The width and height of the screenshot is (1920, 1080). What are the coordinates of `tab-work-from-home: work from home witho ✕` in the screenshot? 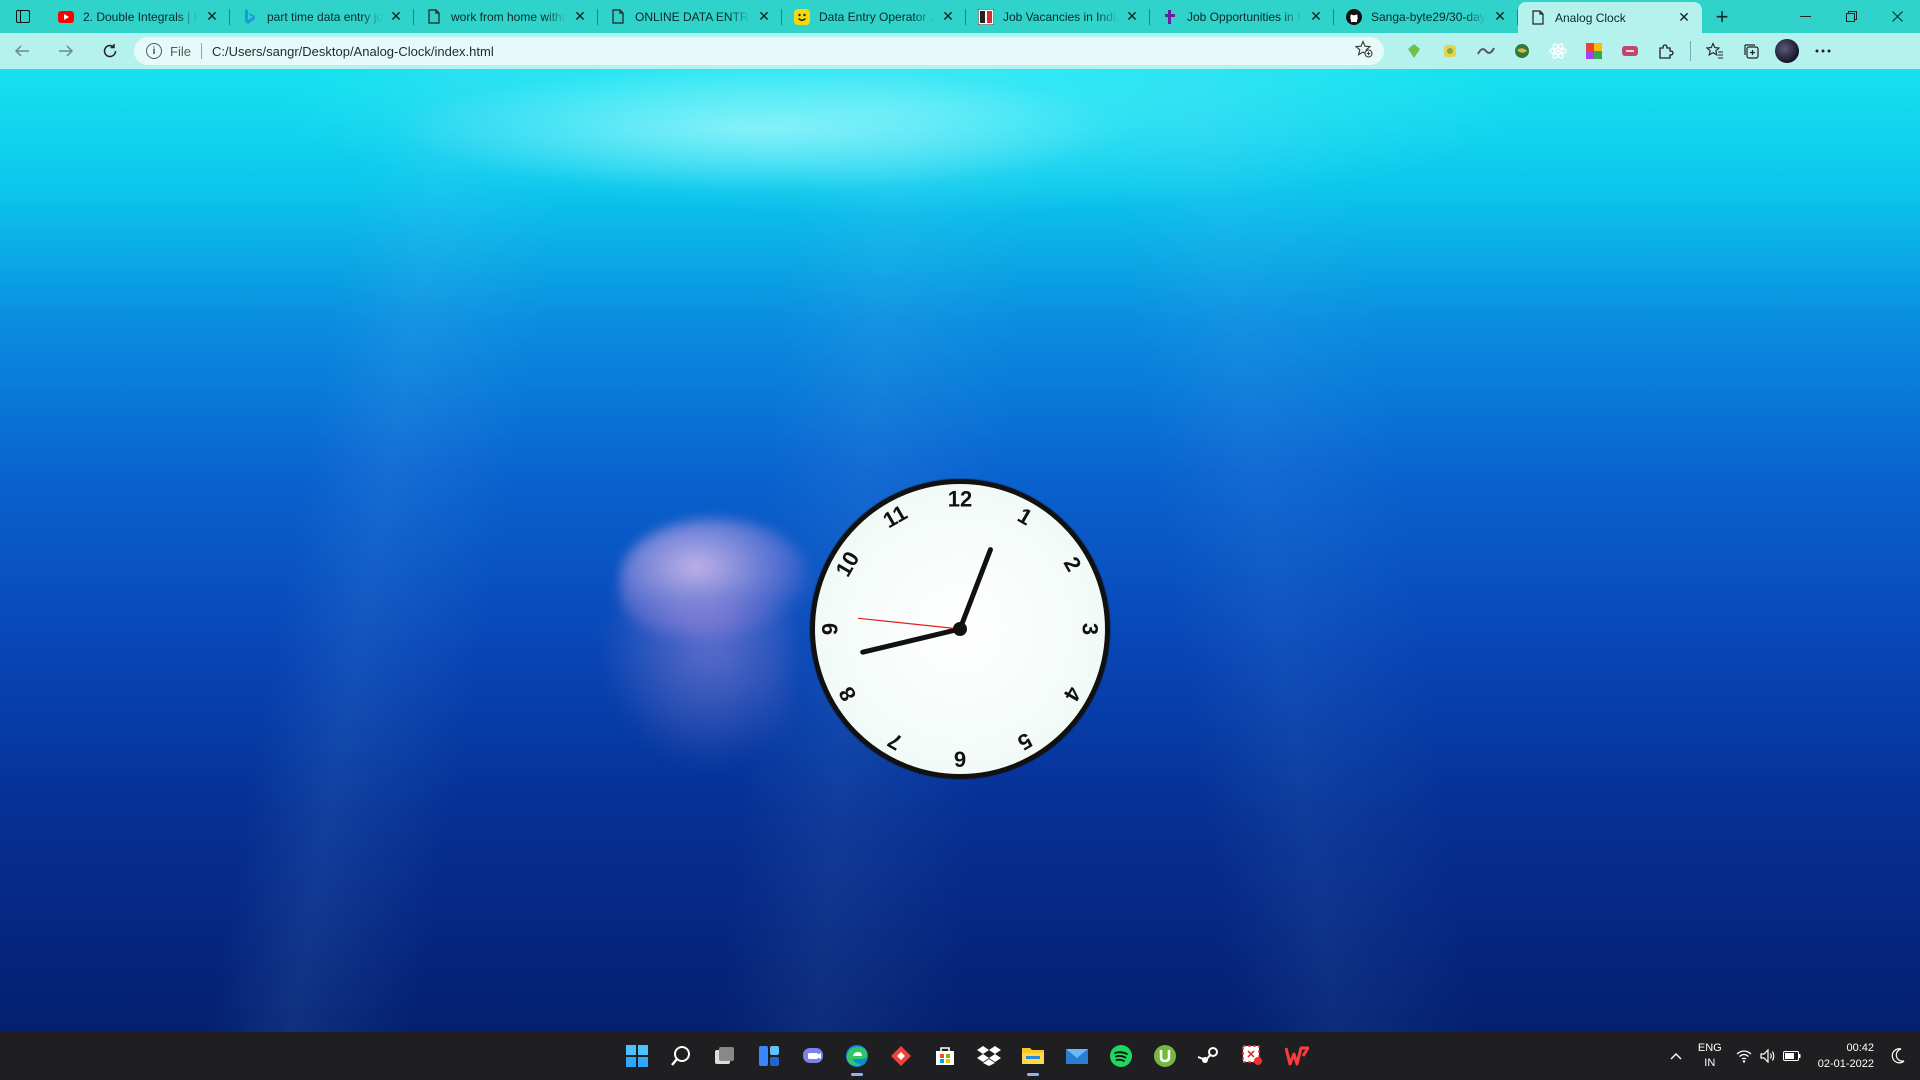 It's located at (506, 16).